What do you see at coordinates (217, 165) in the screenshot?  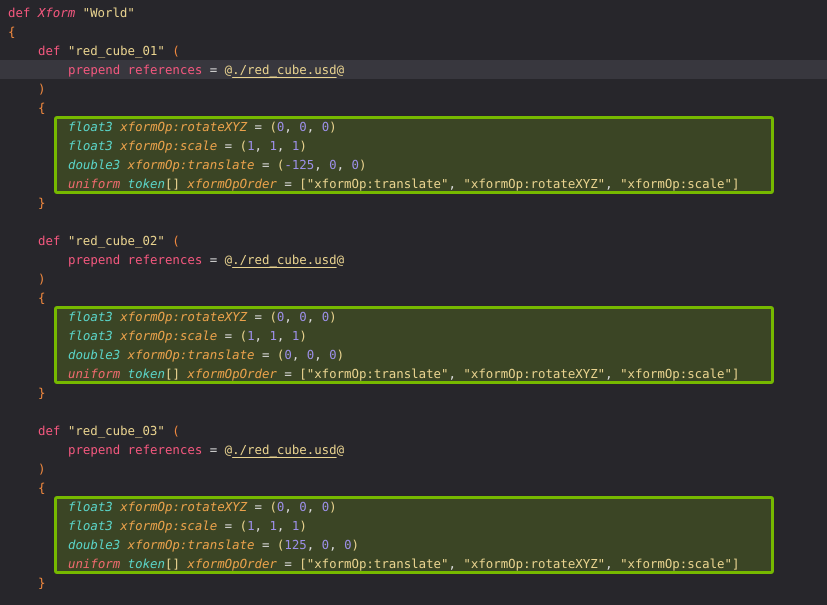 I see `code-line: double3 xformOp:translate = (-125, 0, 0)` at bounding box center [217, 165].